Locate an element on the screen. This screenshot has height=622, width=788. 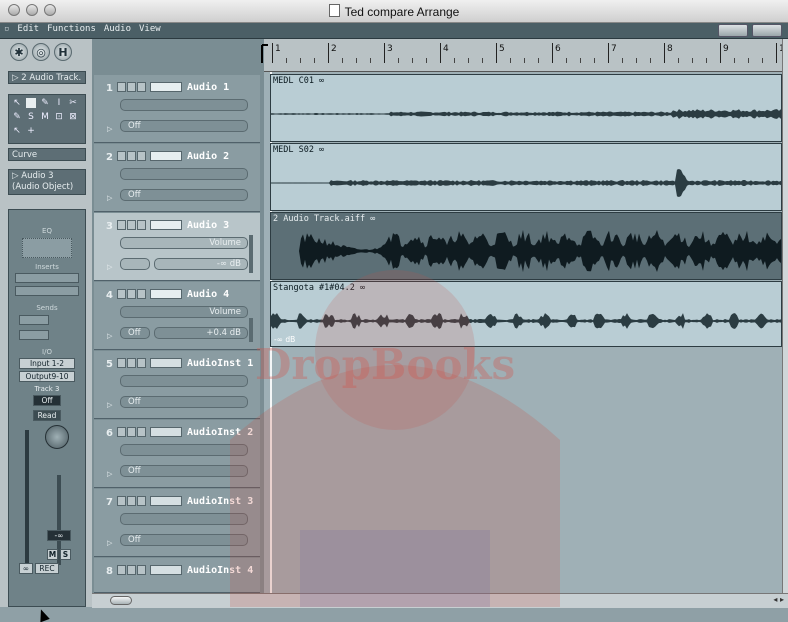
catch-icon: ✱ is located at coordinates (19, 52).